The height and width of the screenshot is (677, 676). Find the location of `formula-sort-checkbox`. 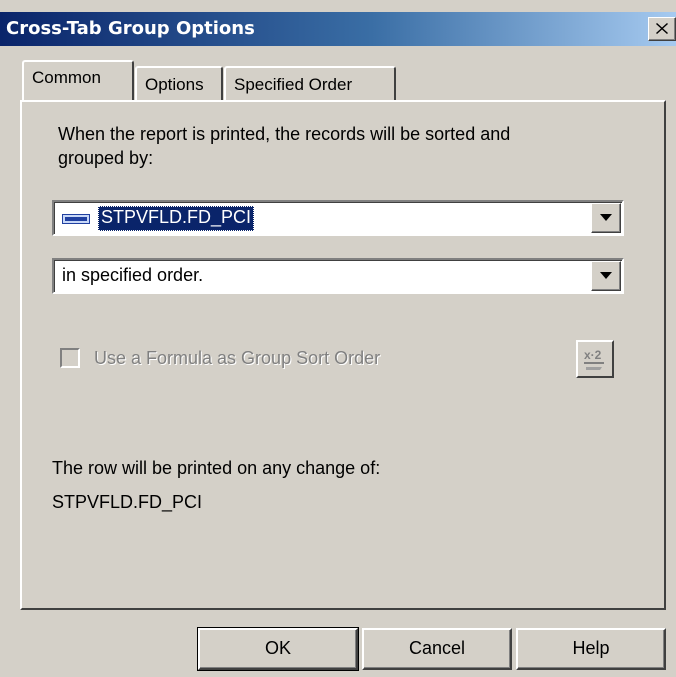

formula-sort-checkbox is located at coordinates (70, 358).